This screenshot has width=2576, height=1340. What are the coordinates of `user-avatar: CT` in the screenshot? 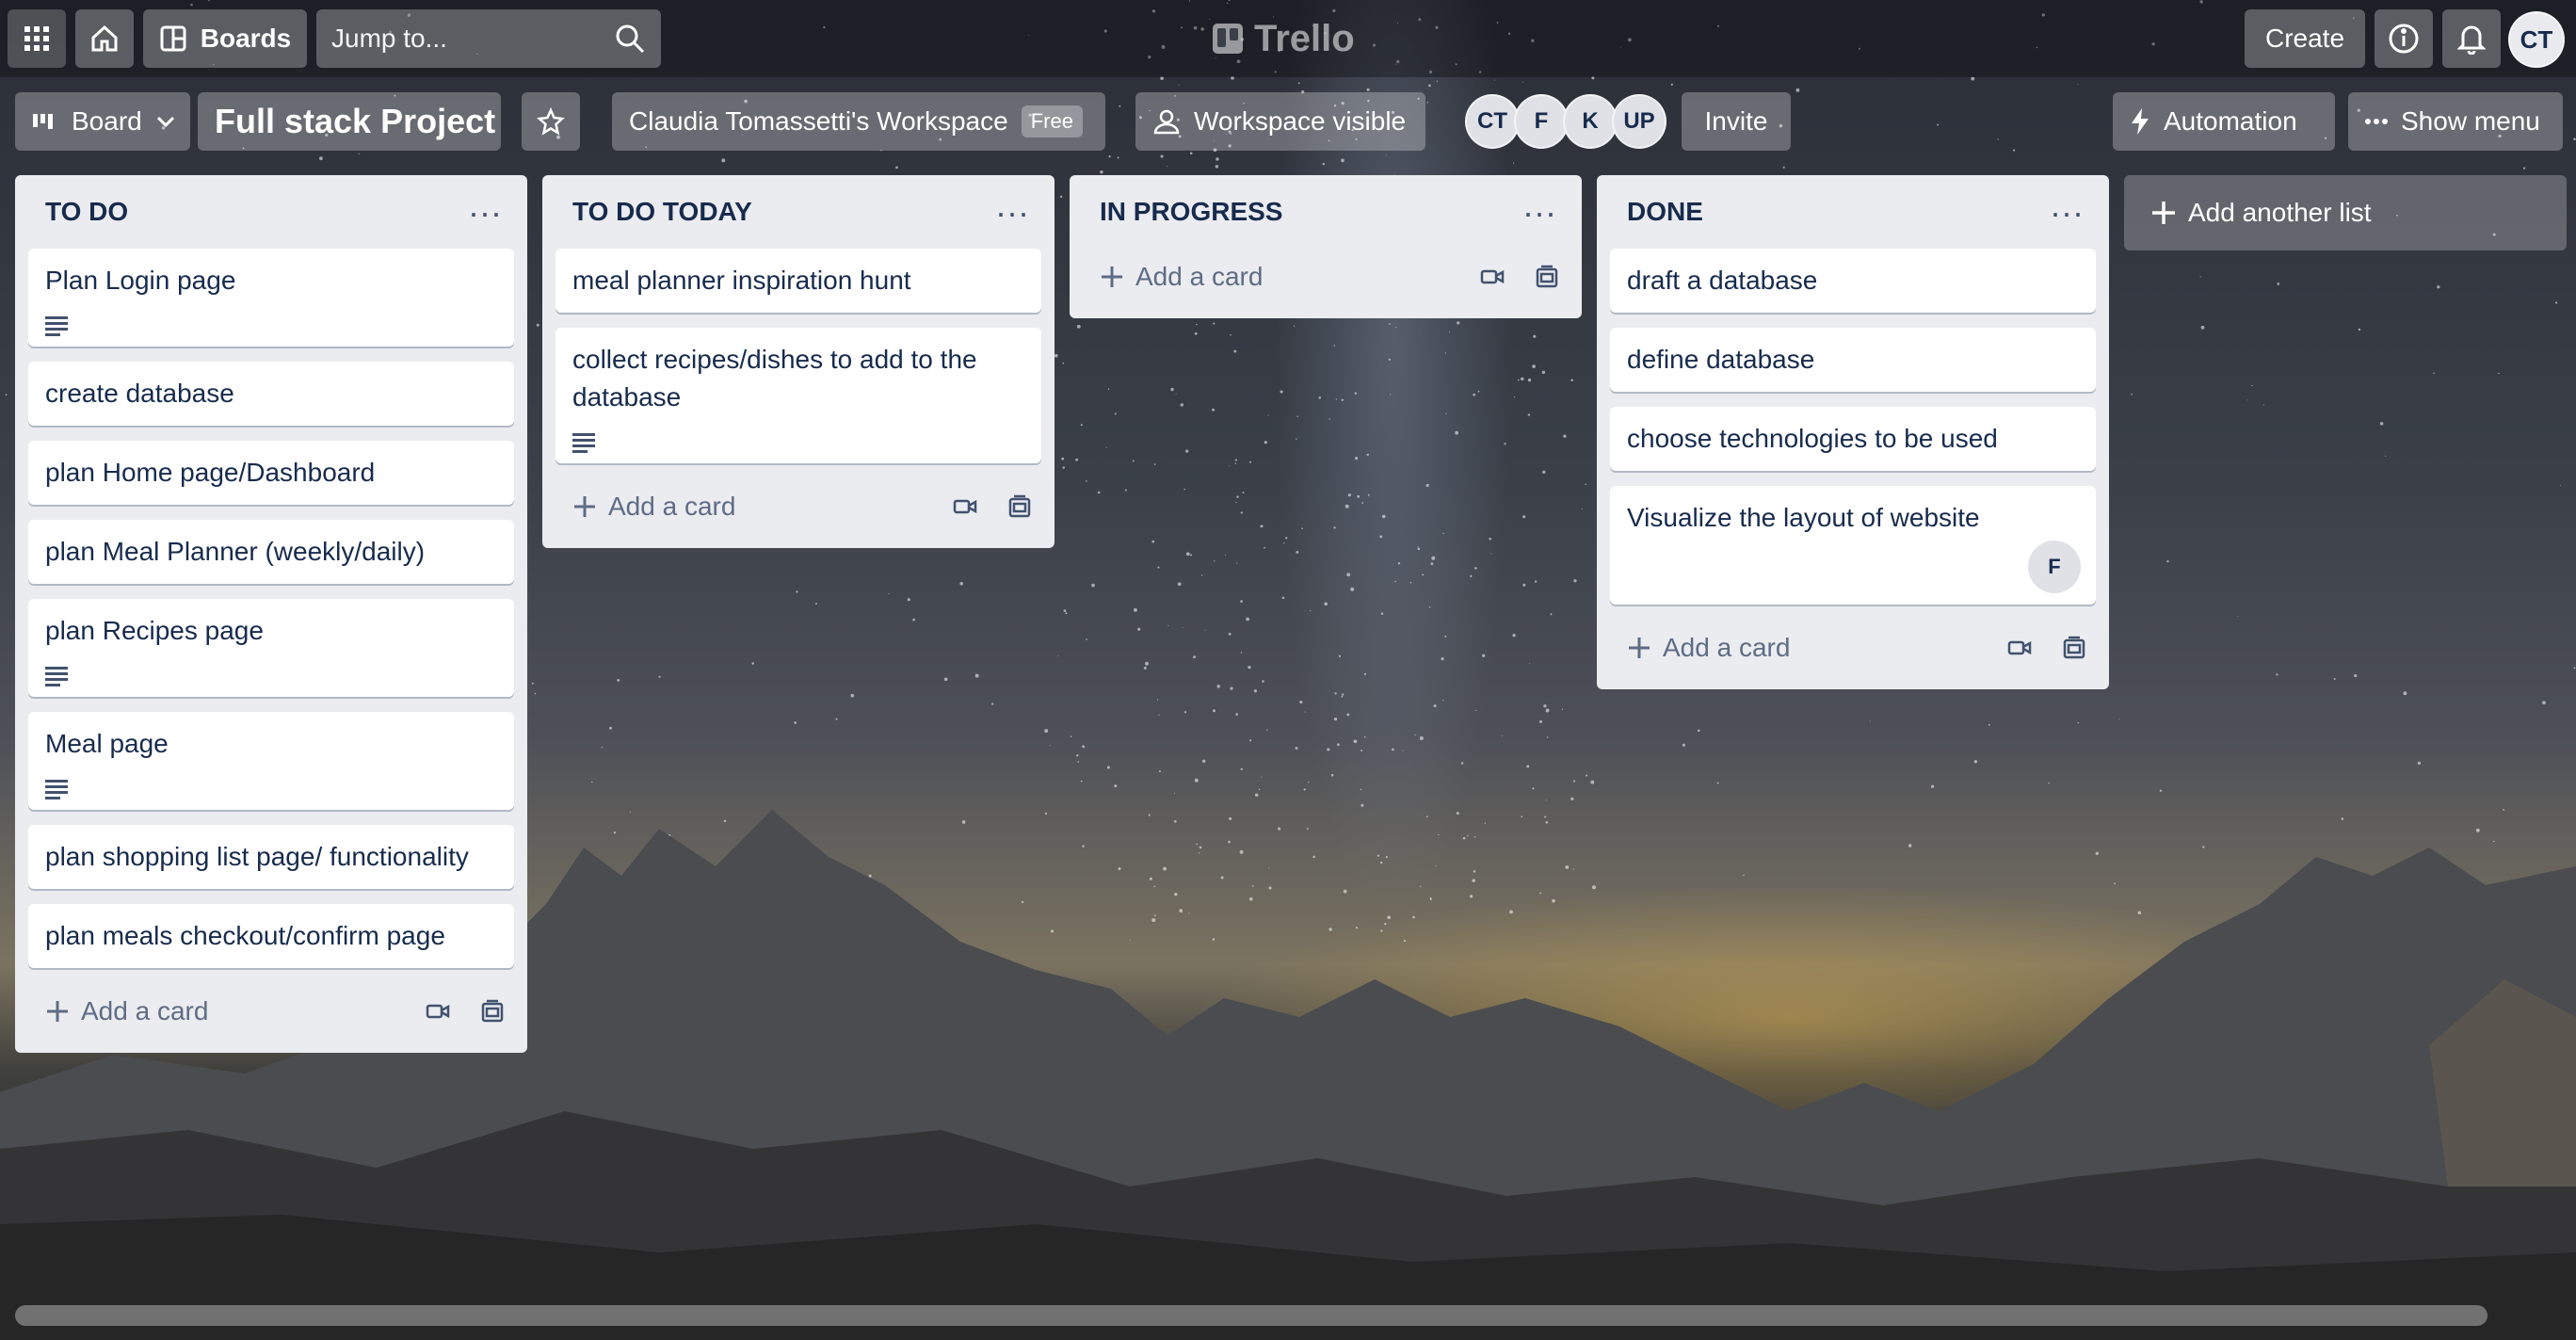 It's located at (2536, 39).